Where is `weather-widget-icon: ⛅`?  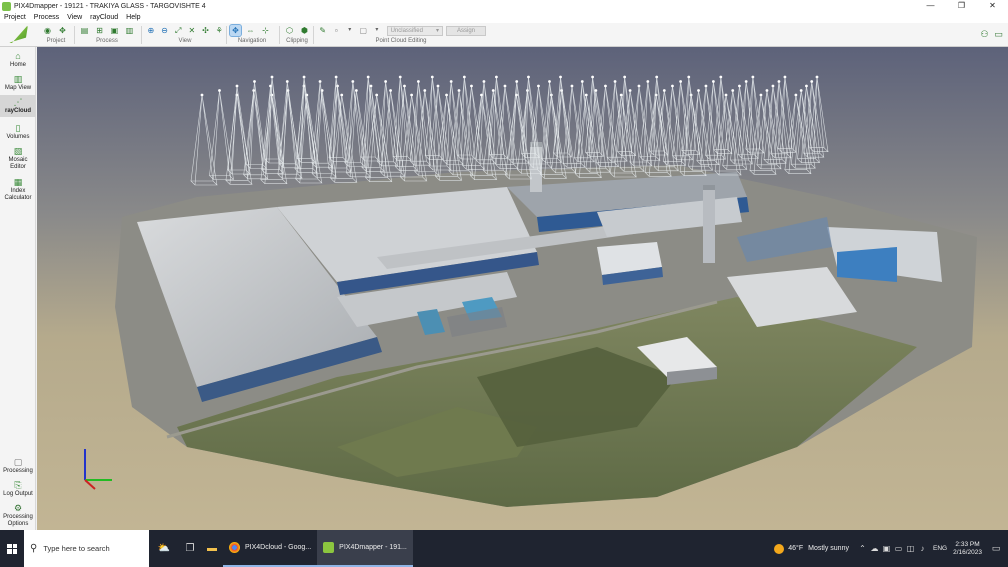
weather-widget-icon: ⛅ is located at coordinates (164, 548).